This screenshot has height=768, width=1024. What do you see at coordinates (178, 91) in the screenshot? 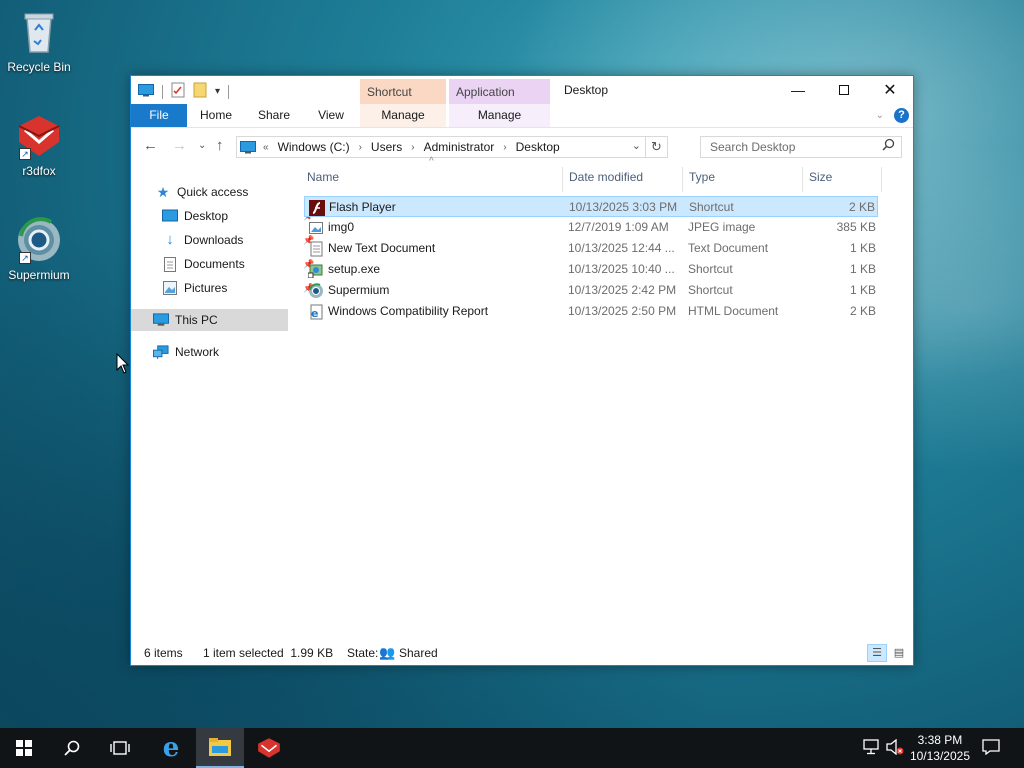
I see `properties-icon` at bounding box center [178, 91].